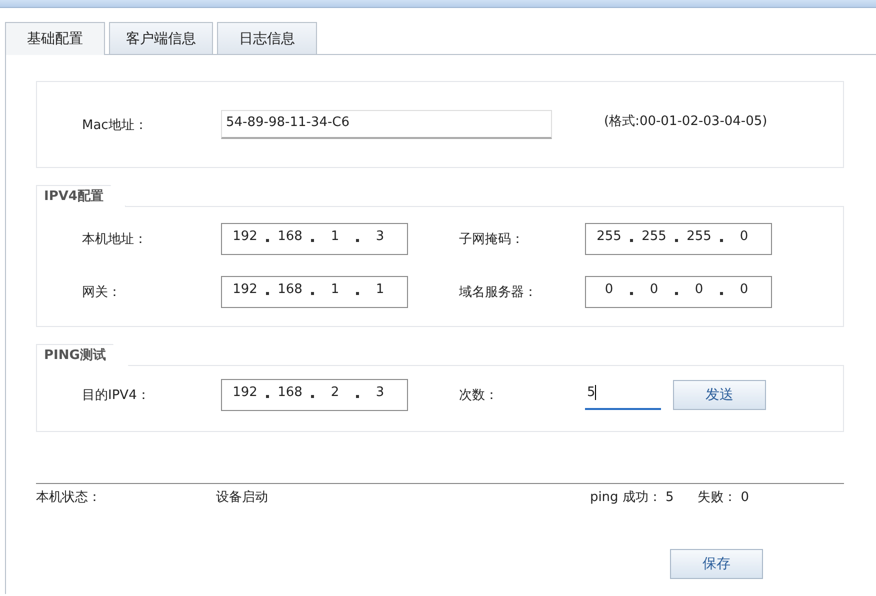  What do you see at coordinates (386, 124) in the screenshot?
I see `mac-address-field: 54-89-98-11-34-C6` at bounding box center [386, 124].